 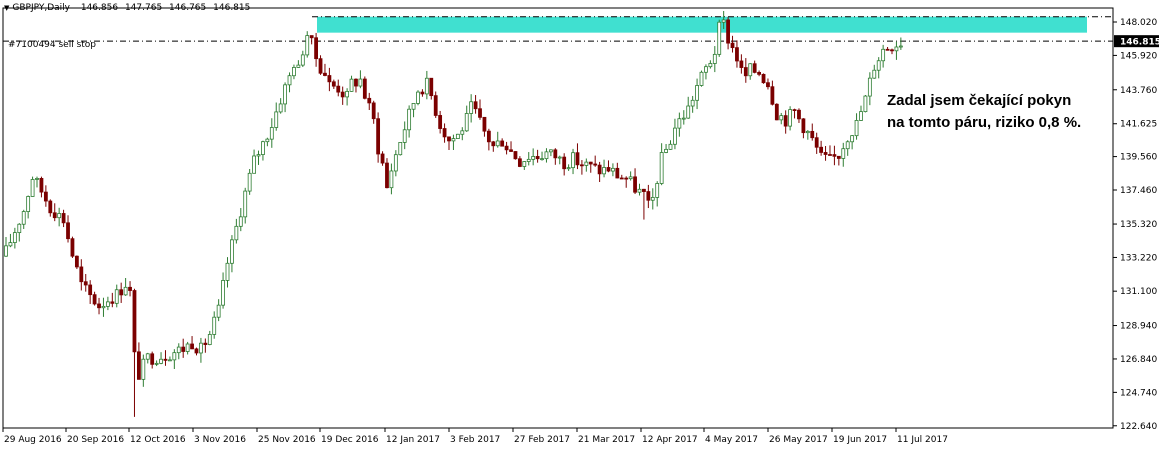 What do you see at coordinates (413, 440) in the screenshot?
I see `x-tick-label: 12 Jan 2017` at bounding box center [413, 440].